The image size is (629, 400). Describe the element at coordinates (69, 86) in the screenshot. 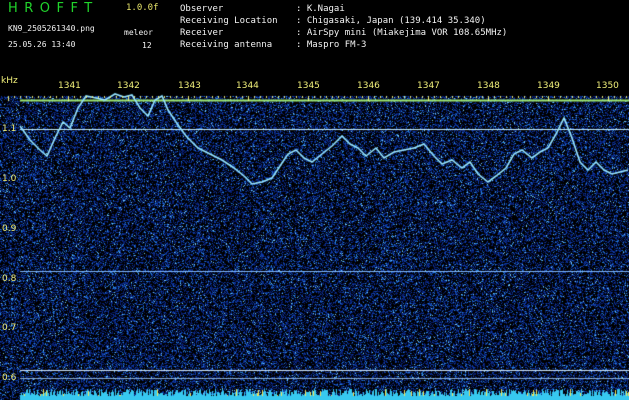

I see `x-tick-1341: 1341` at that location.